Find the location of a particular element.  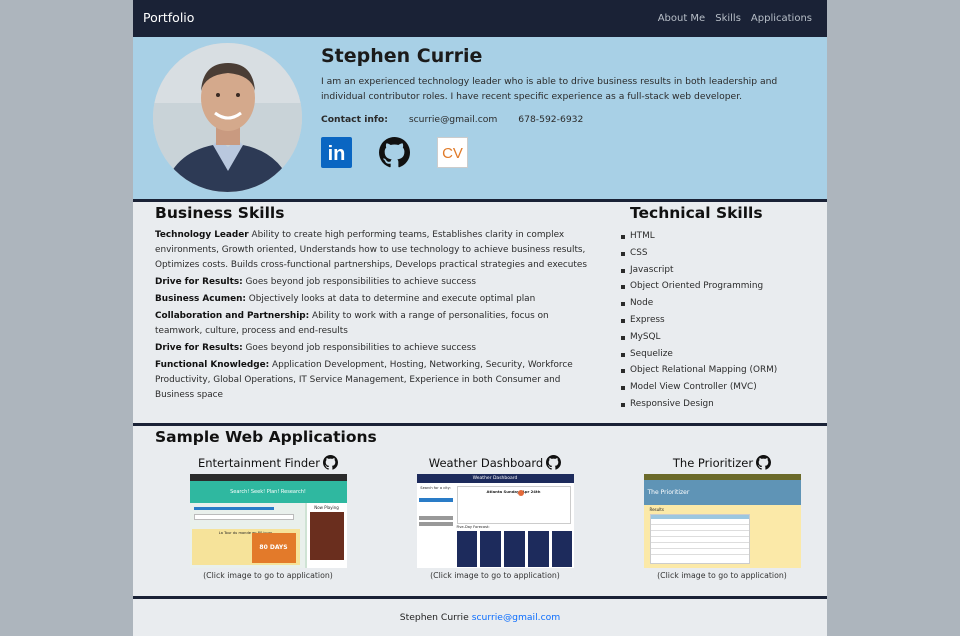

thumb-main: La Tour du monde en 80 jours 80 DAYS is located at coordinates (247, 535).